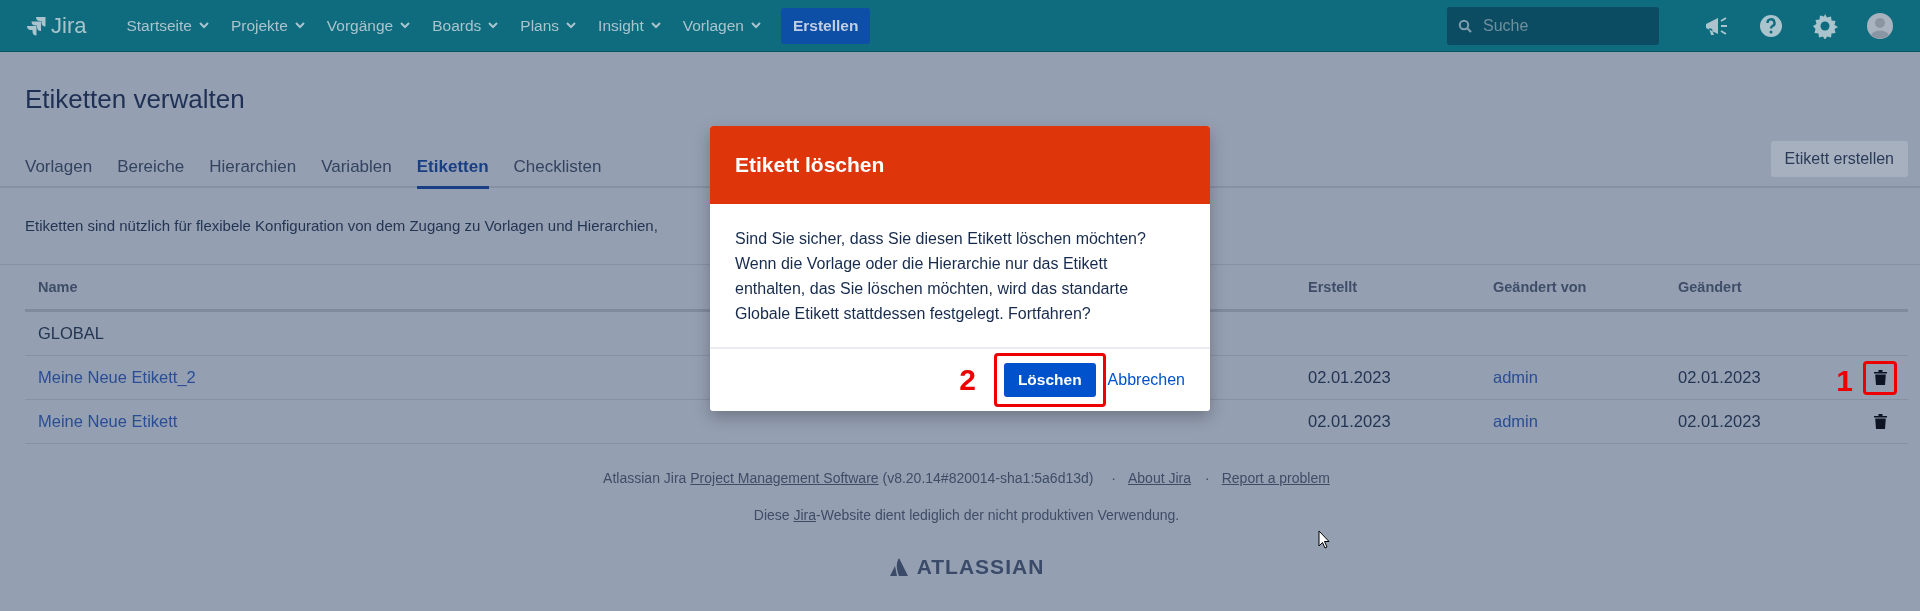  What do you see at coordinates (1844, 380) in the screenshot?
I see `annotation-number: 1` at bounding box center [1844, 380].